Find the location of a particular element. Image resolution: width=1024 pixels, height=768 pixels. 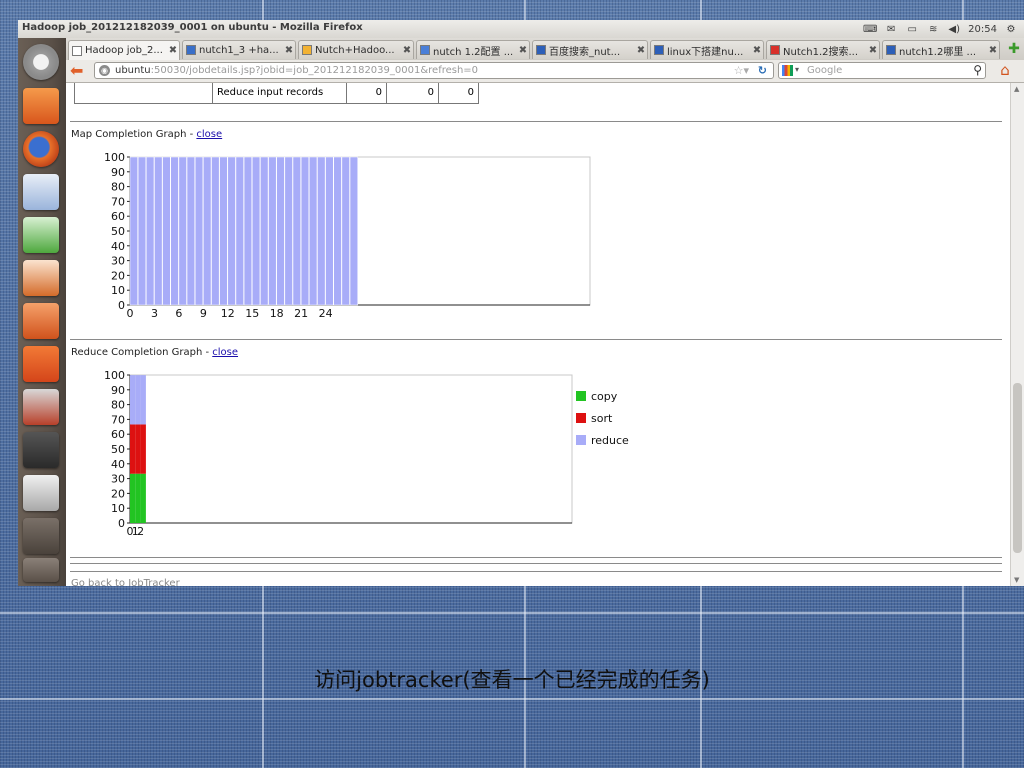

trash-icon is located at coordinates (41, 570).